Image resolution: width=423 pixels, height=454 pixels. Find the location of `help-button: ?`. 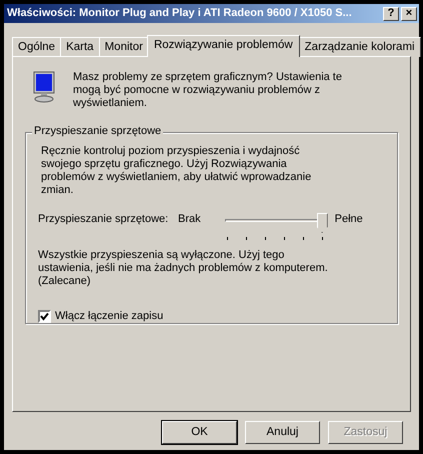

help-button: ? is located at coordinates (391, 13).